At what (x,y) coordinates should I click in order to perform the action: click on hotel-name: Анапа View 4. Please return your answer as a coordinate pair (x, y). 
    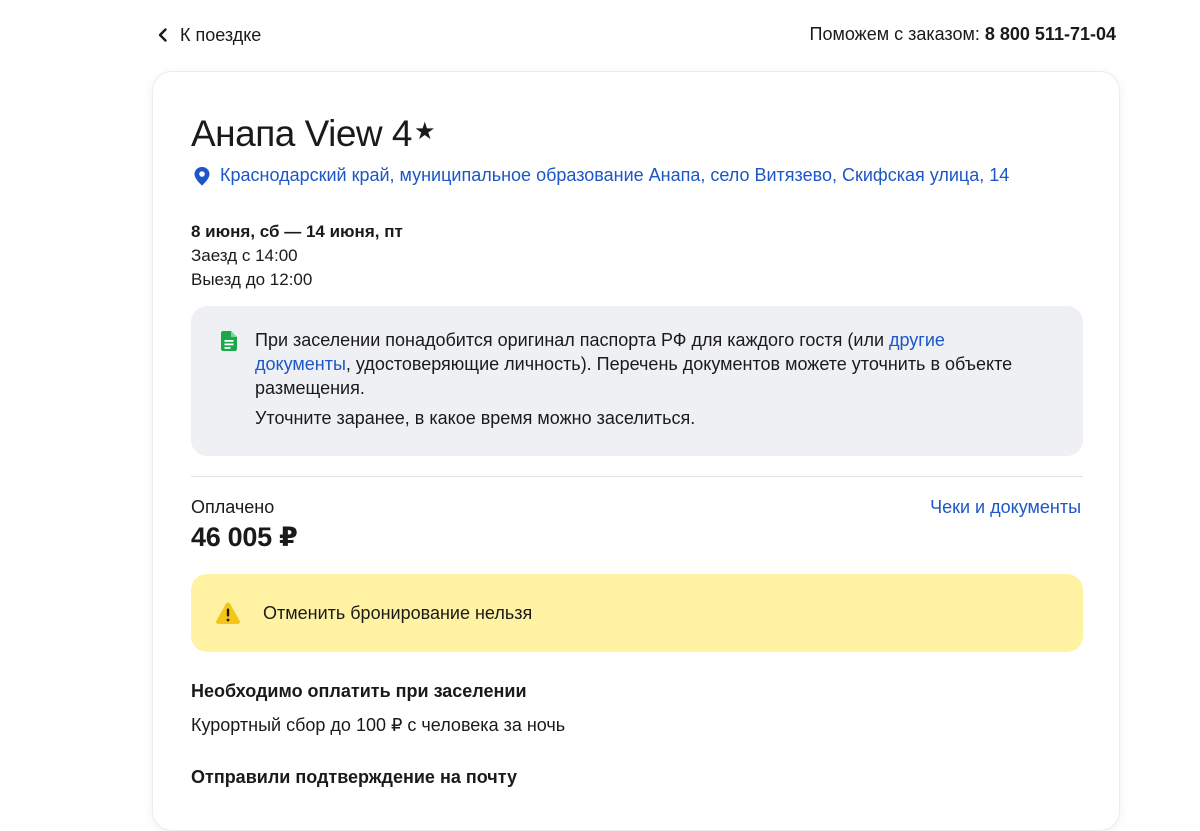
    Looking at the image, I should click on (301, 133).